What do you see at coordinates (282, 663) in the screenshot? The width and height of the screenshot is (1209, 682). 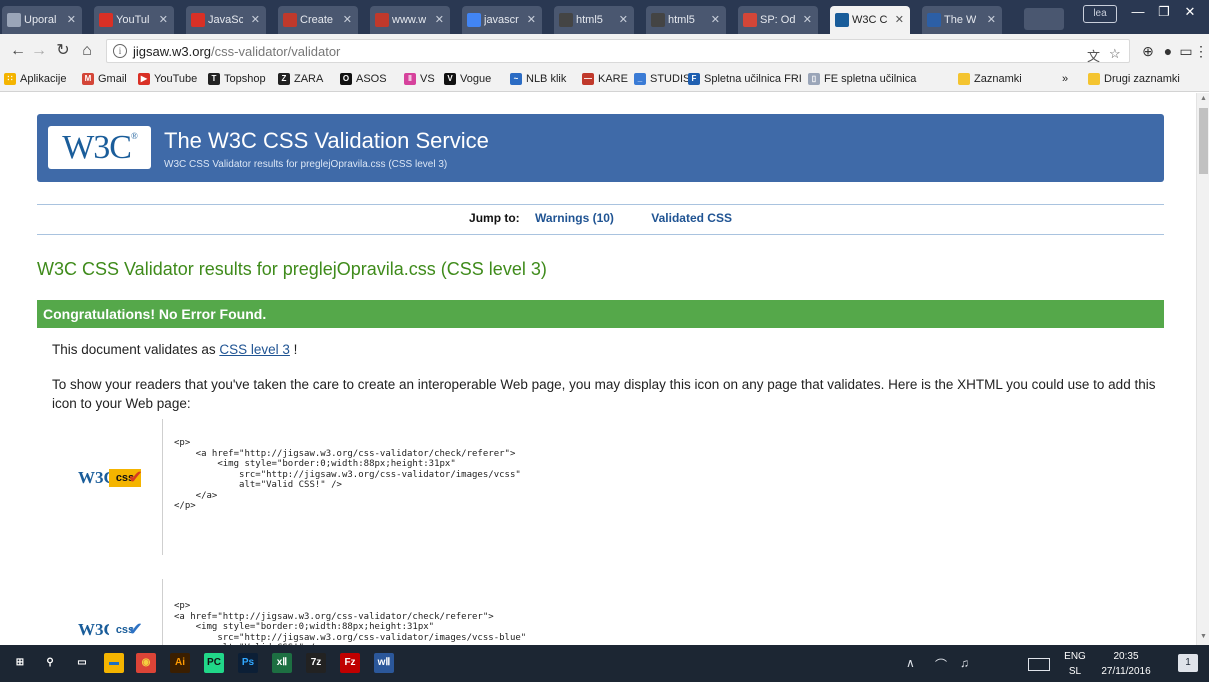 I see `excel-icon: xⅡ` at bounding box center [282, 663].